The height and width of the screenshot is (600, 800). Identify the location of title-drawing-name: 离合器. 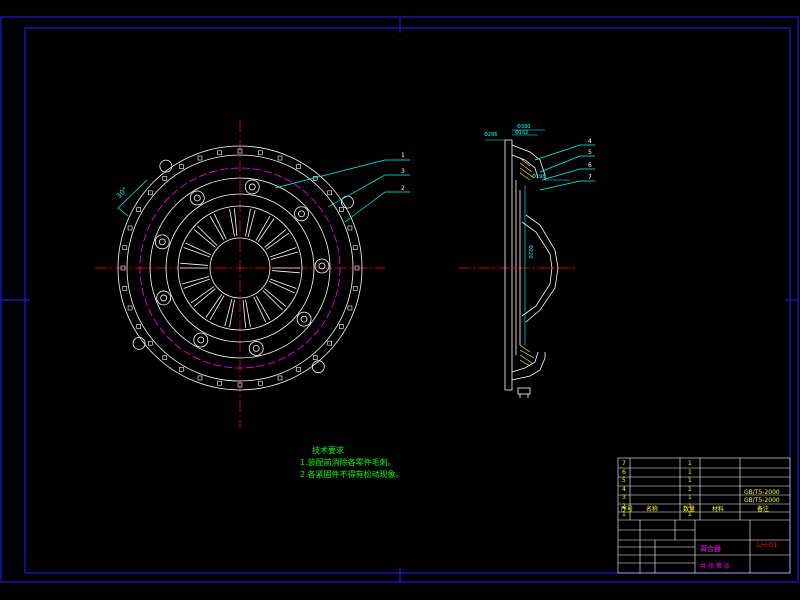
(710, 549).